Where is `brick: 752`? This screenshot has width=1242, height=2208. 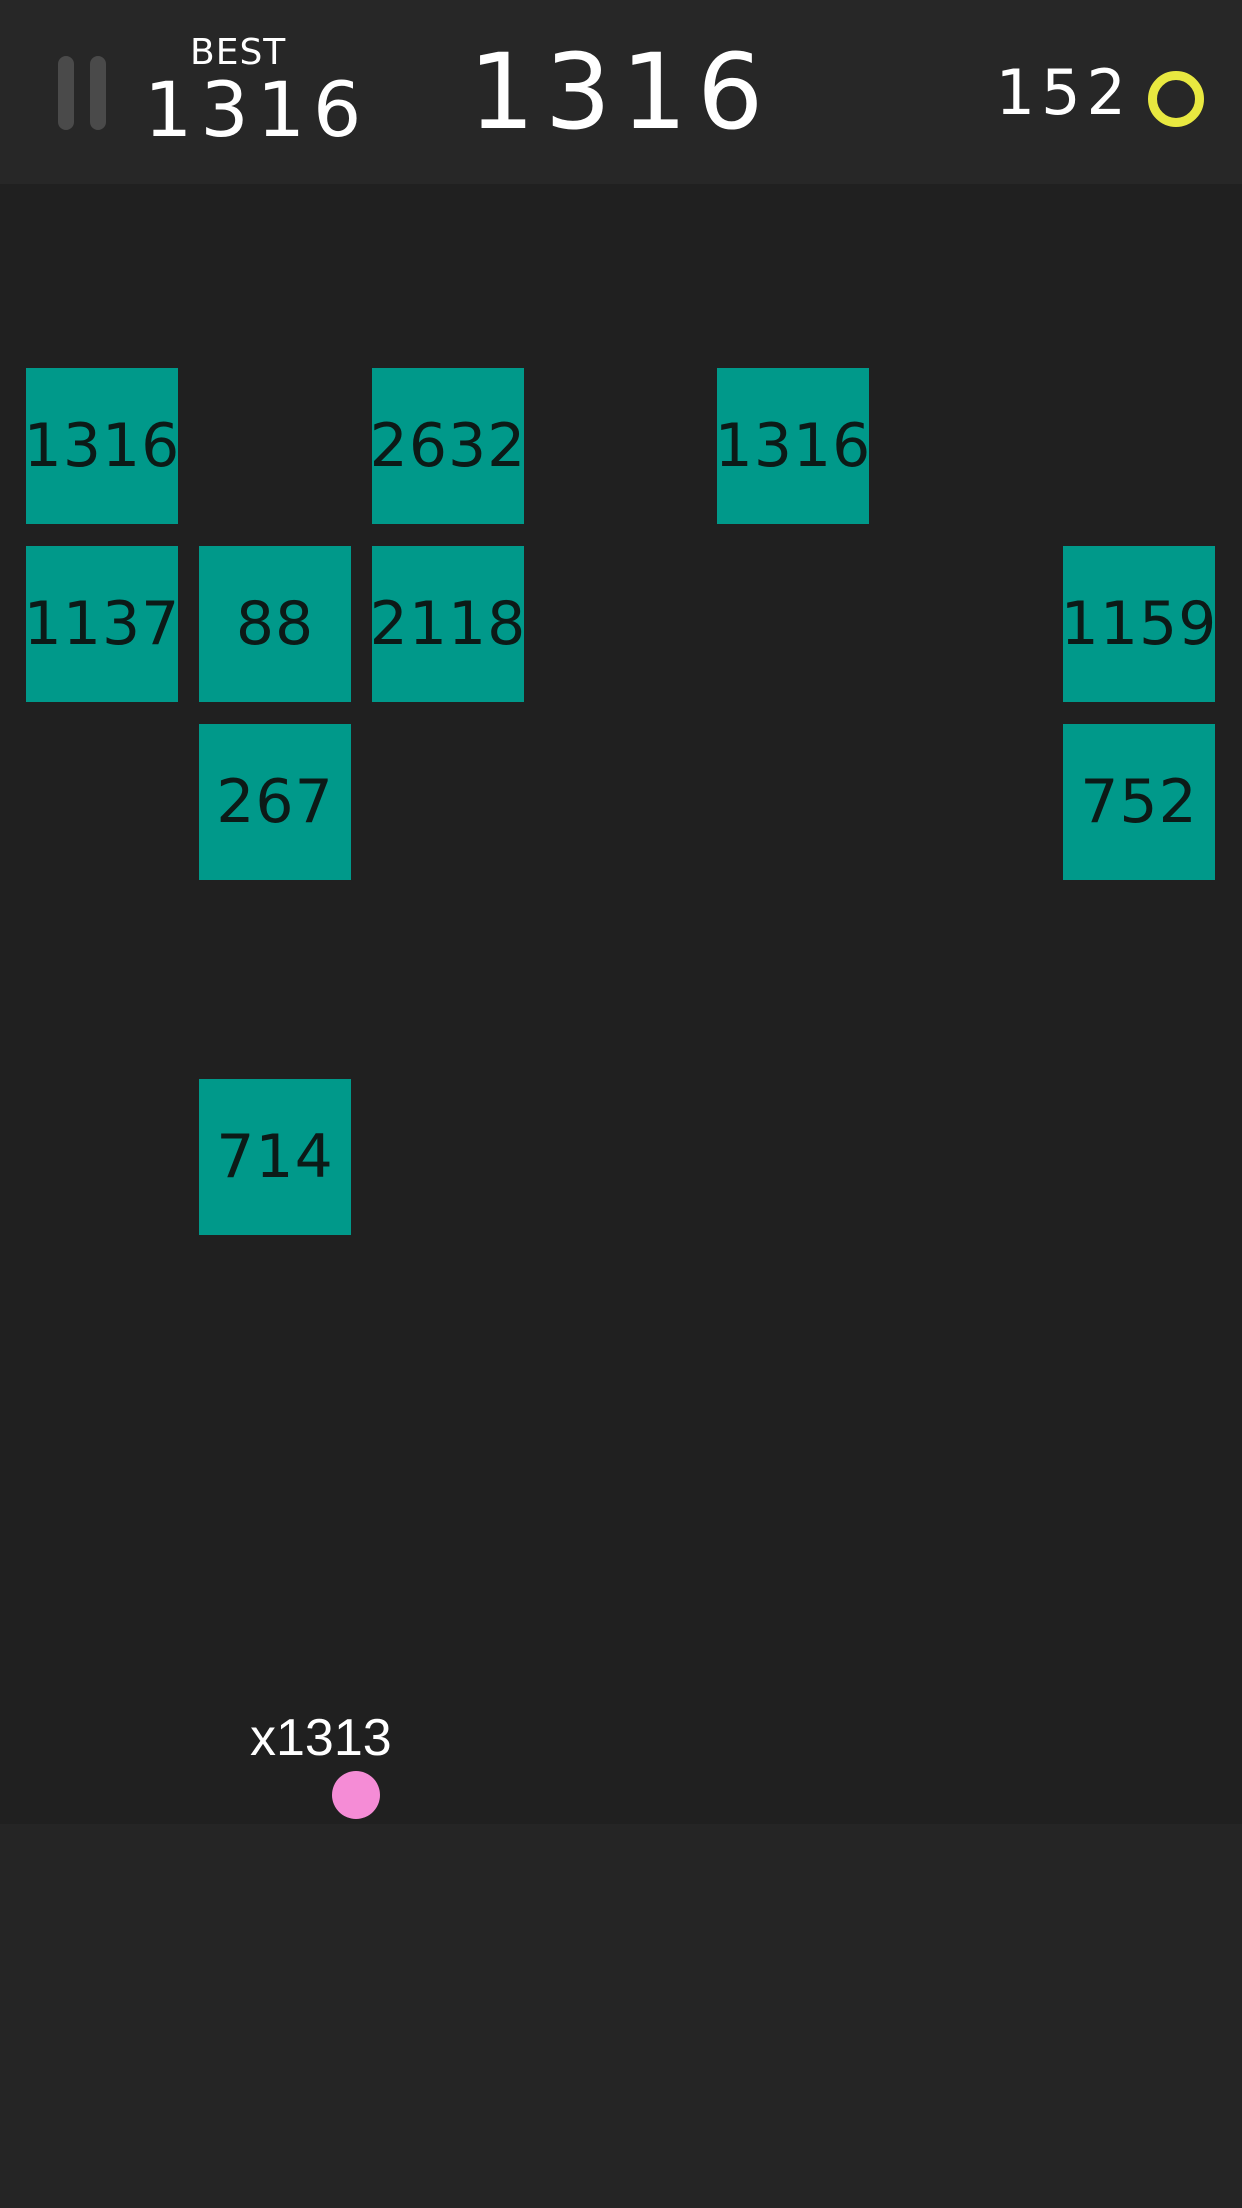
brick: 752 is located at coordinates (1139, 802).